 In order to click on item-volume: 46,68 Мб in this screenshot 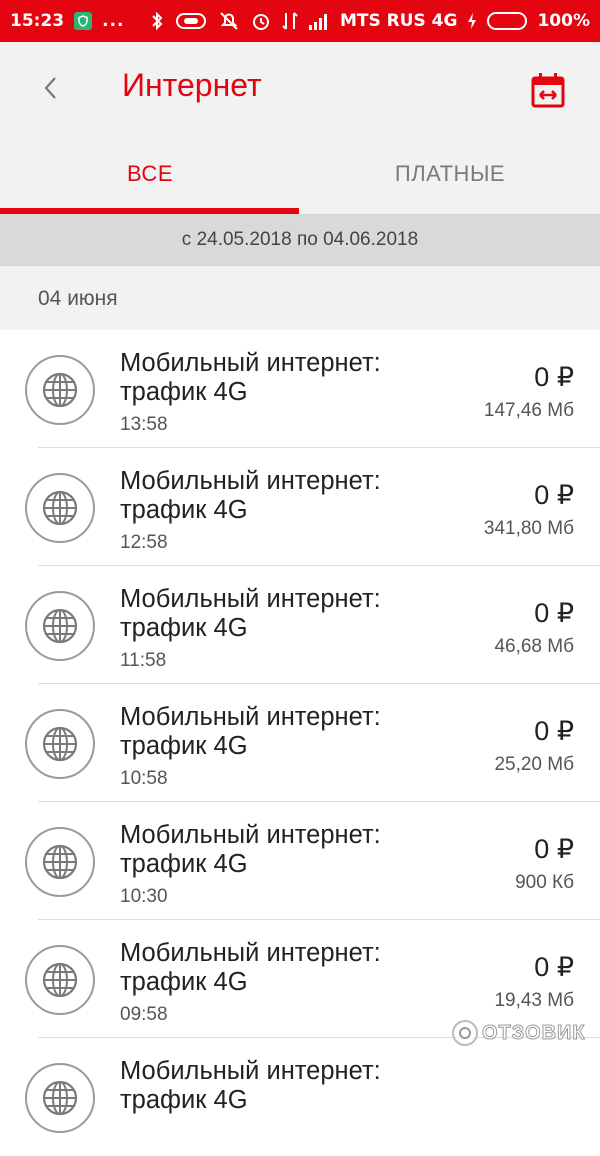, I will do `click(534, 646)`.